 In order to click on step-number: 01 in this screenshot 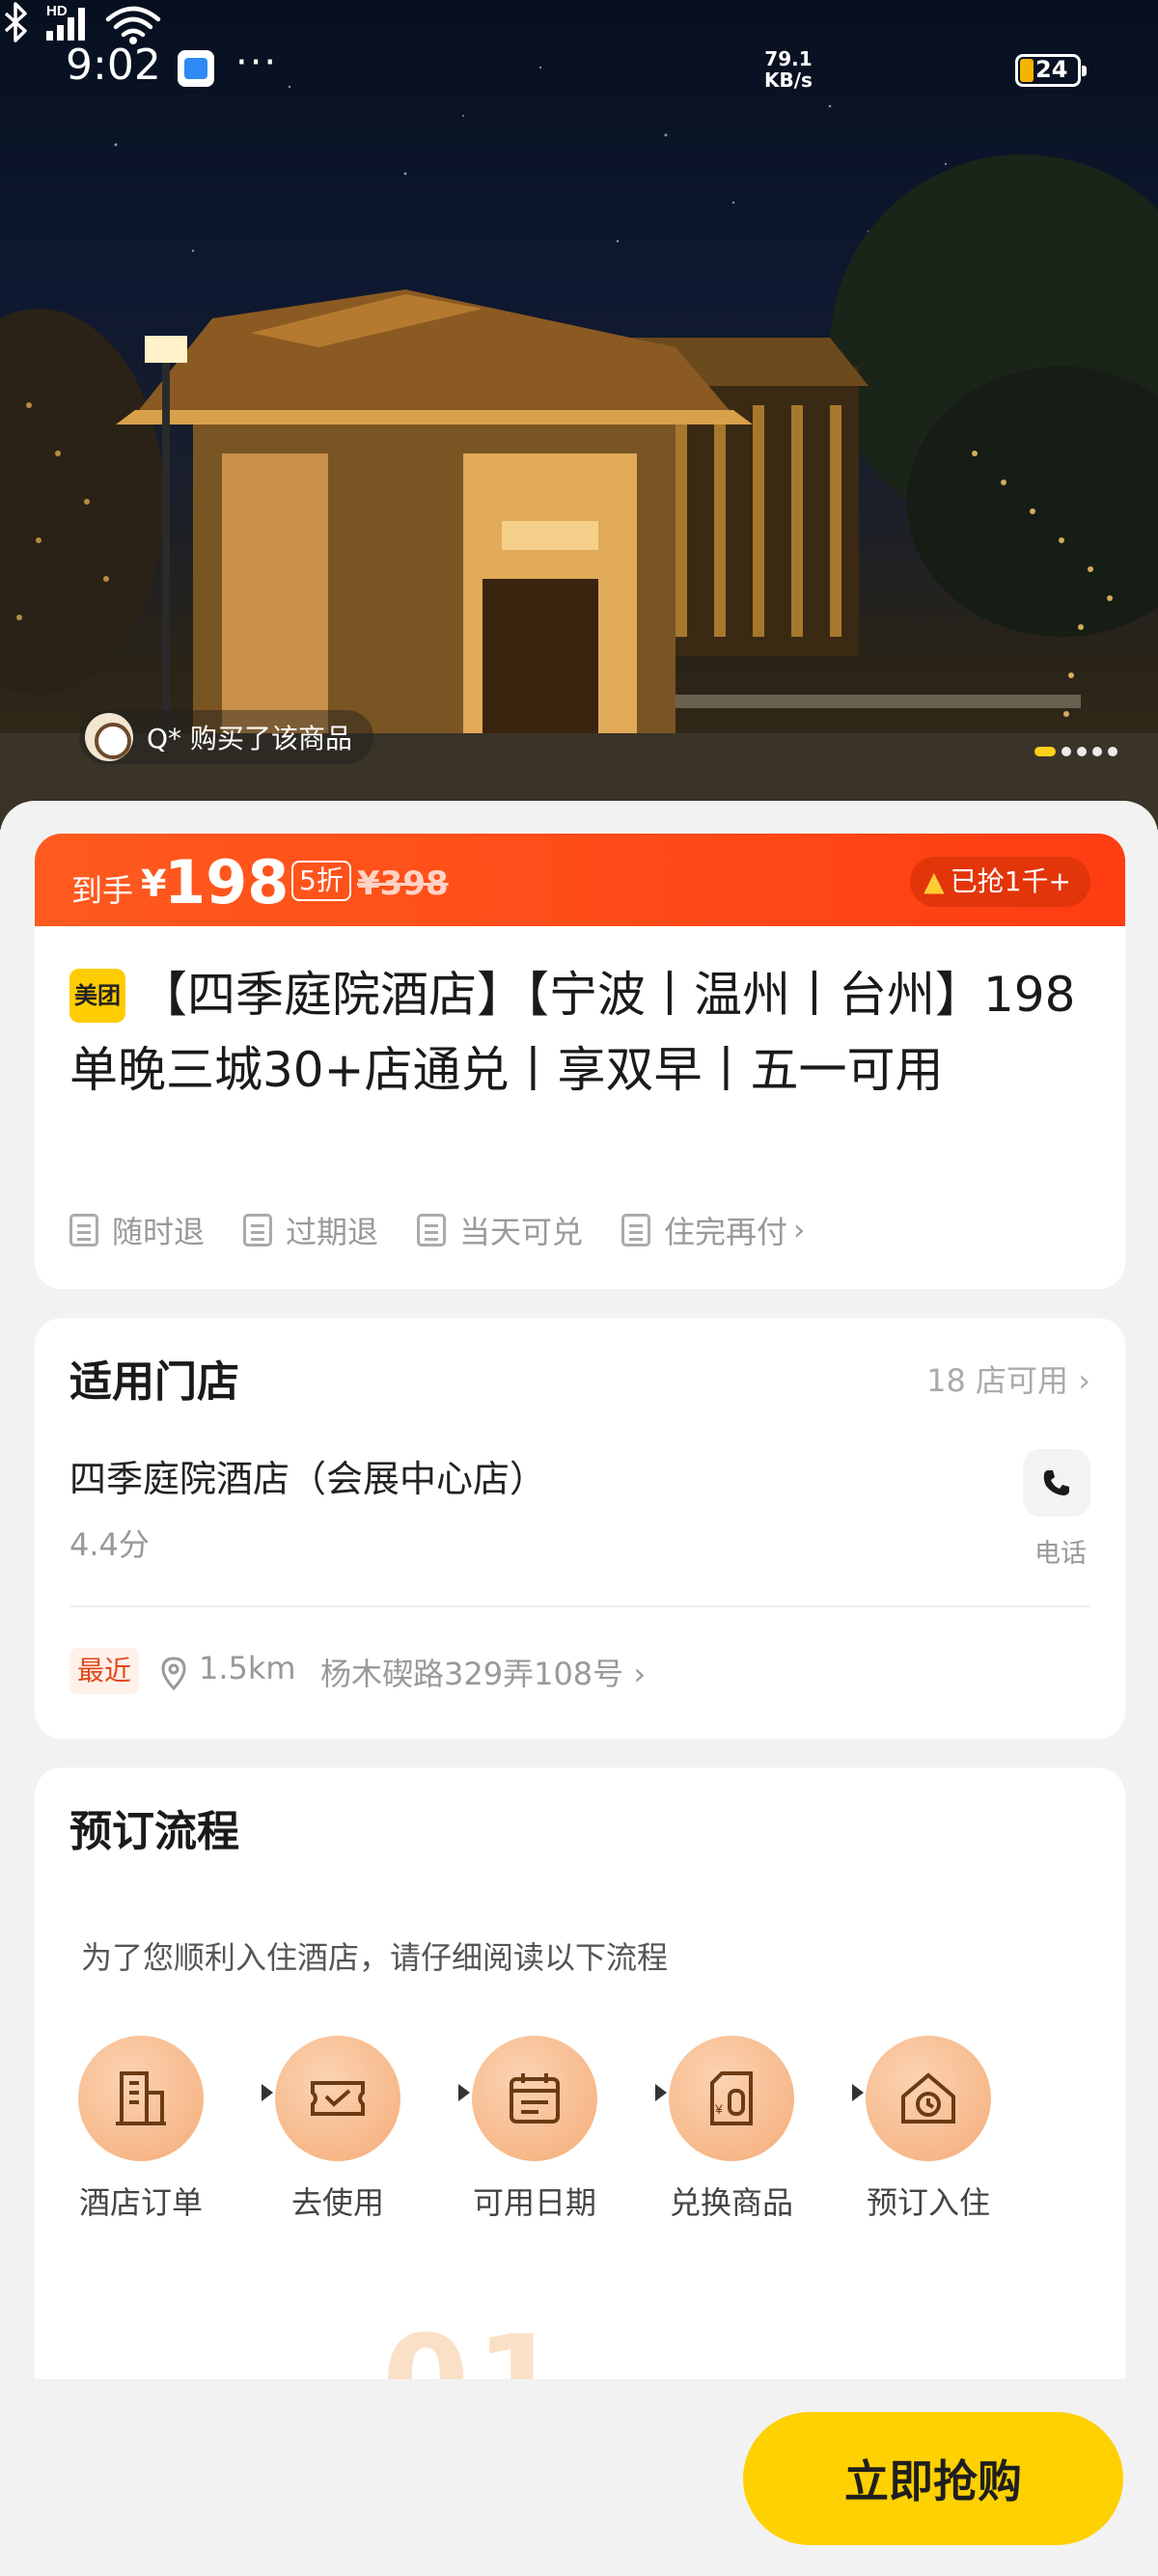, I will do `click(475, 2347)`.